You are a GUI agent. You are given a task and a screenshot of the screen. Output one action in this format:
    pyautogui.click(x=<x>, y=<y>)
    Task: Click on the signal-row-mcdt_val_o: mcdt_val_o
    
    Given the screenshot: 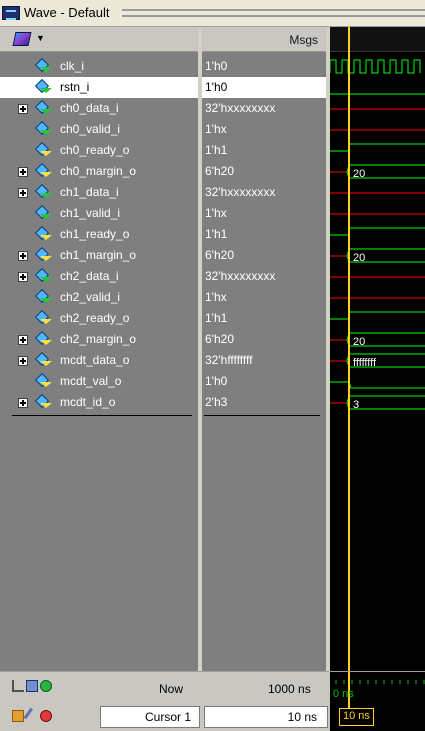 What is the action you would take?
    pyautogui.click(x=99, y=381)
    